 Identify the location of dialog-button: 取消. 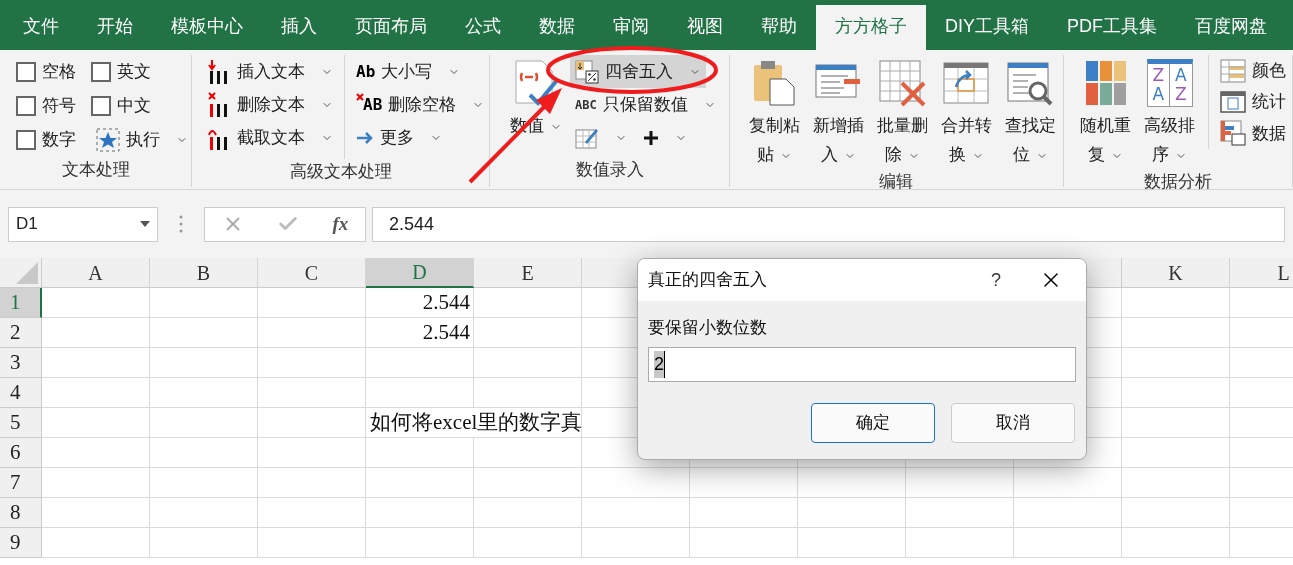
(1013, 422).